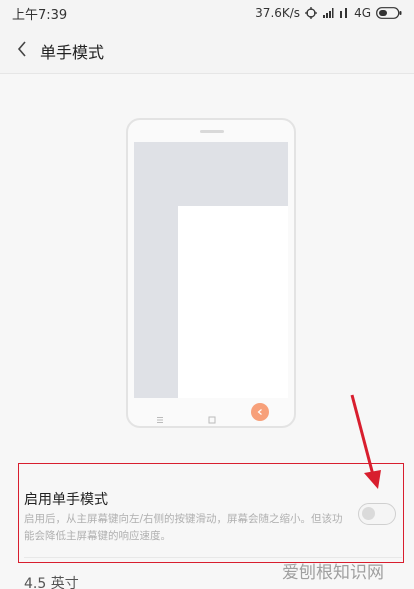 Image resolution: width=414 pixels, height=589 pixels. Describe the element at coordinates (278, 13) in the screenshot. I see `network-speed: 37.6K/s` at that location.